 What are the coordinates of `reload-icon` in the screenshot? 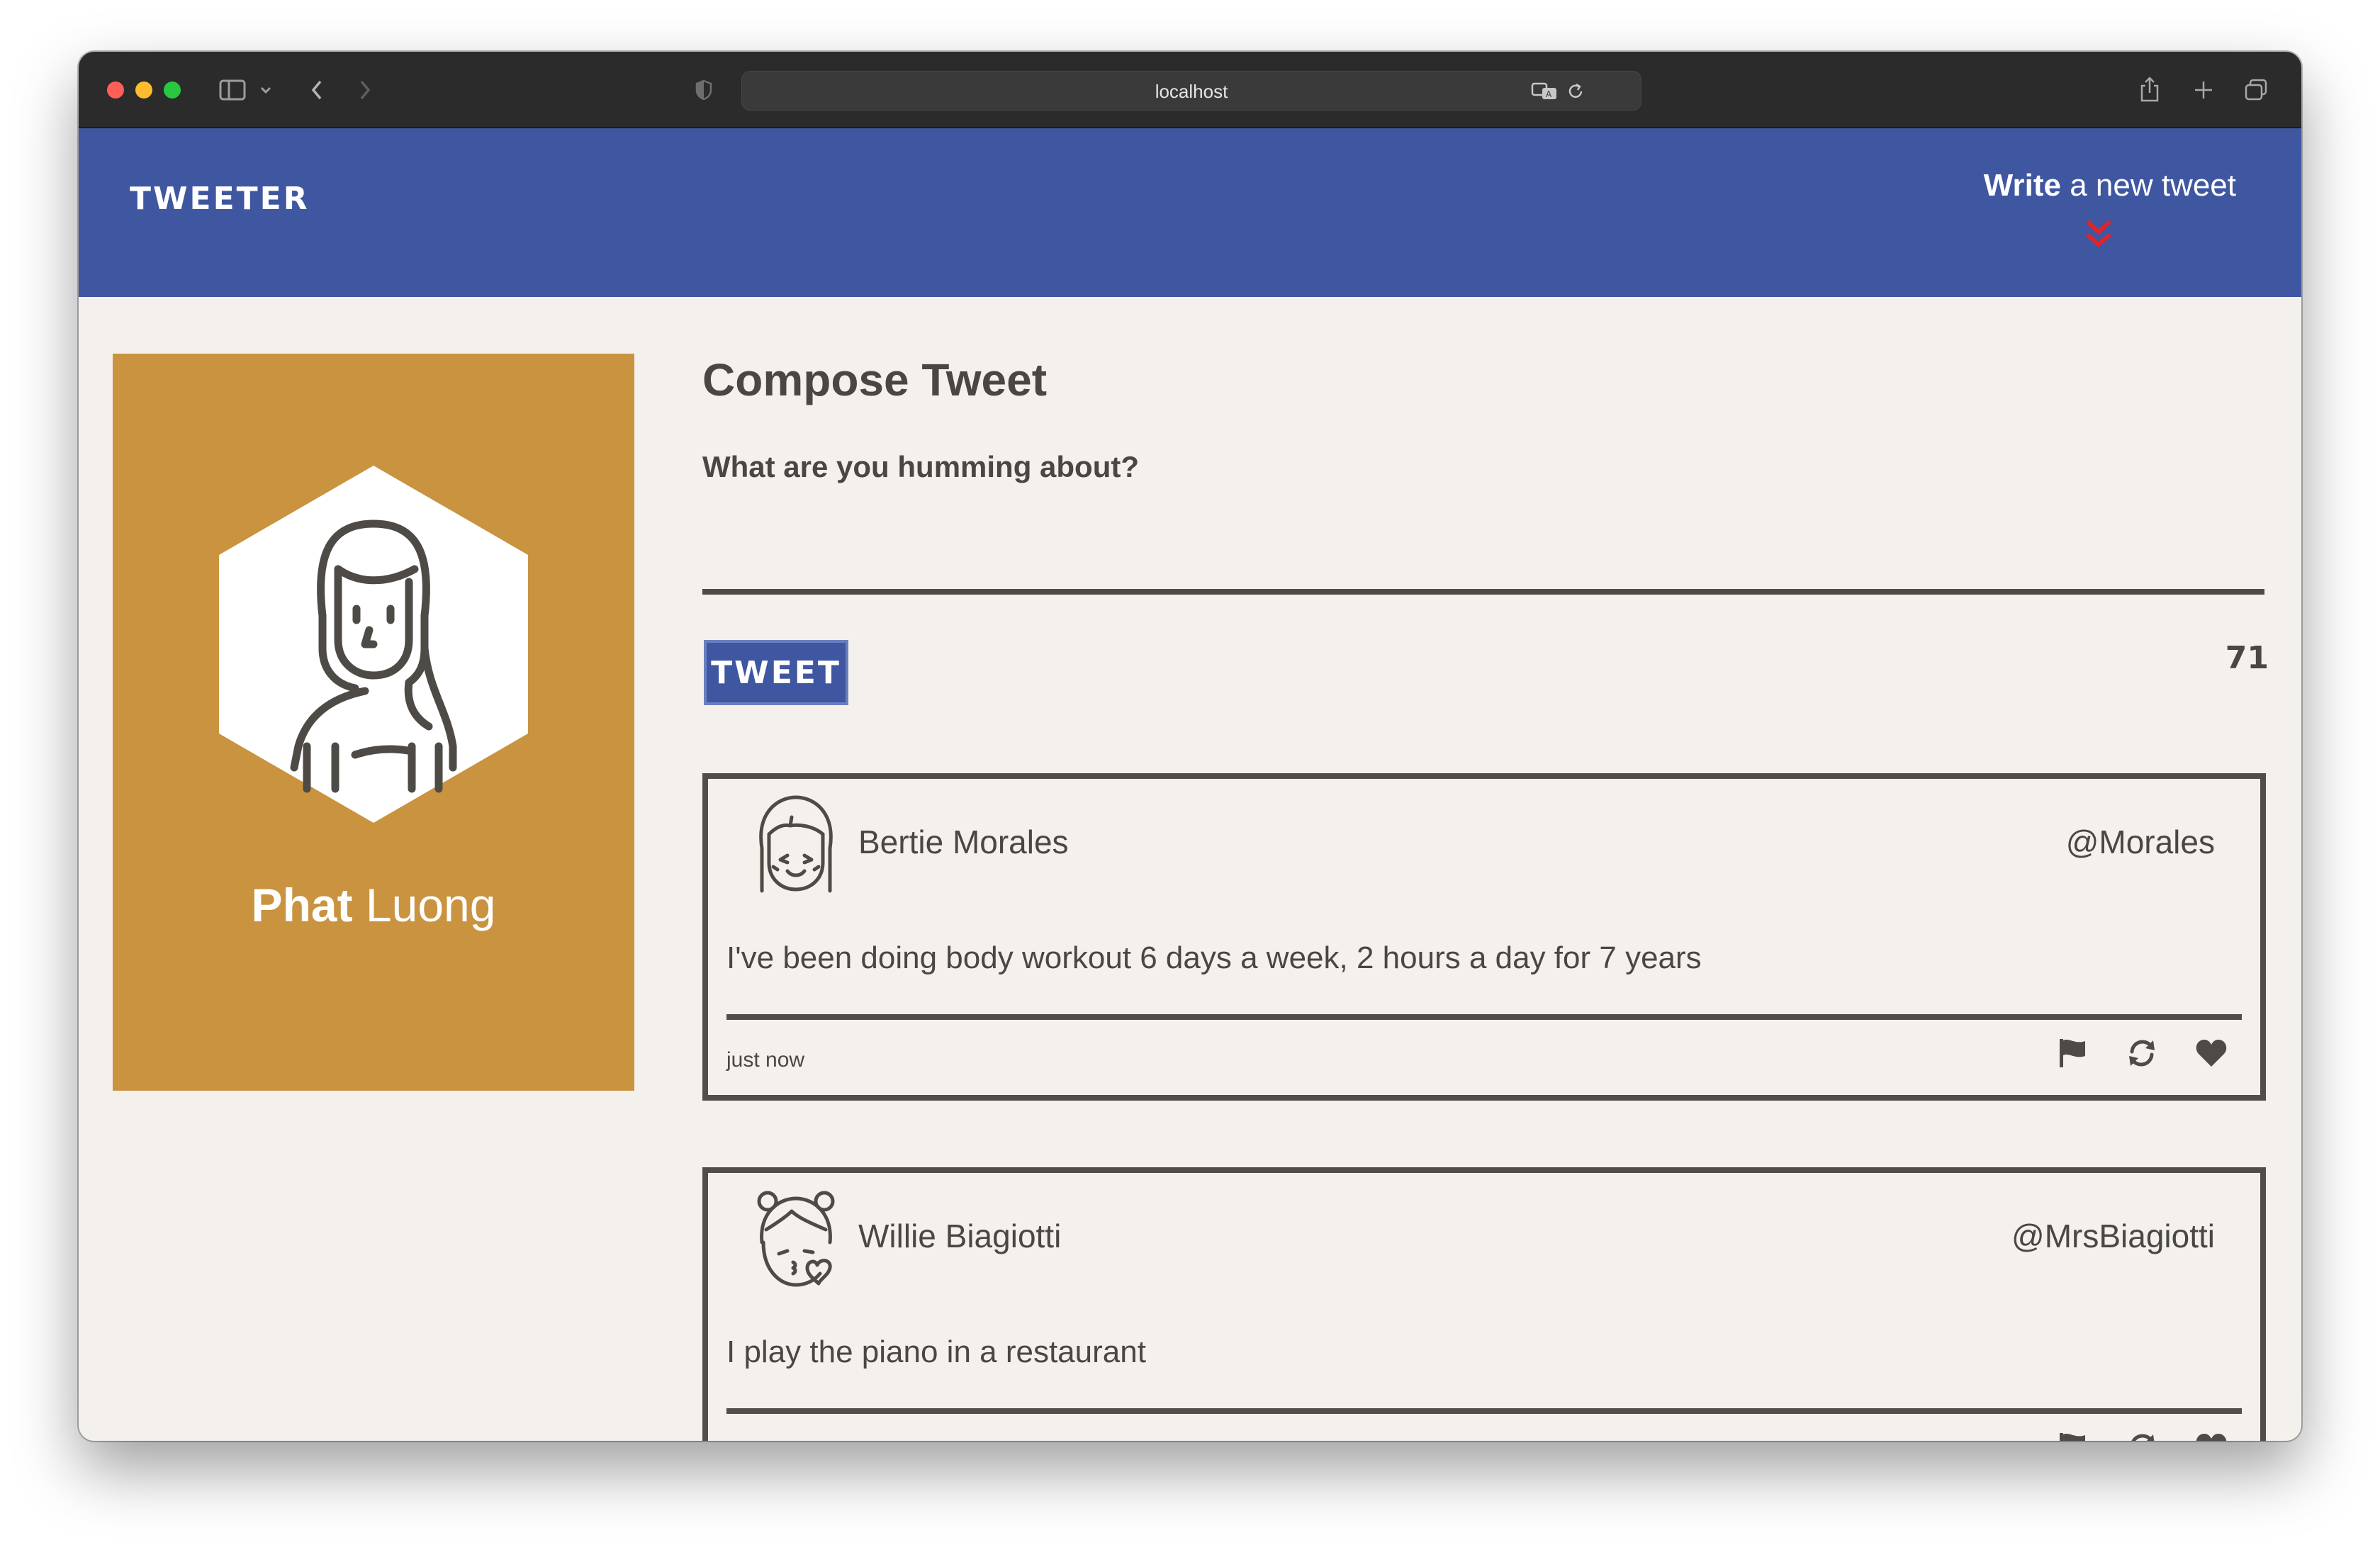 It's located at (1576, 91).